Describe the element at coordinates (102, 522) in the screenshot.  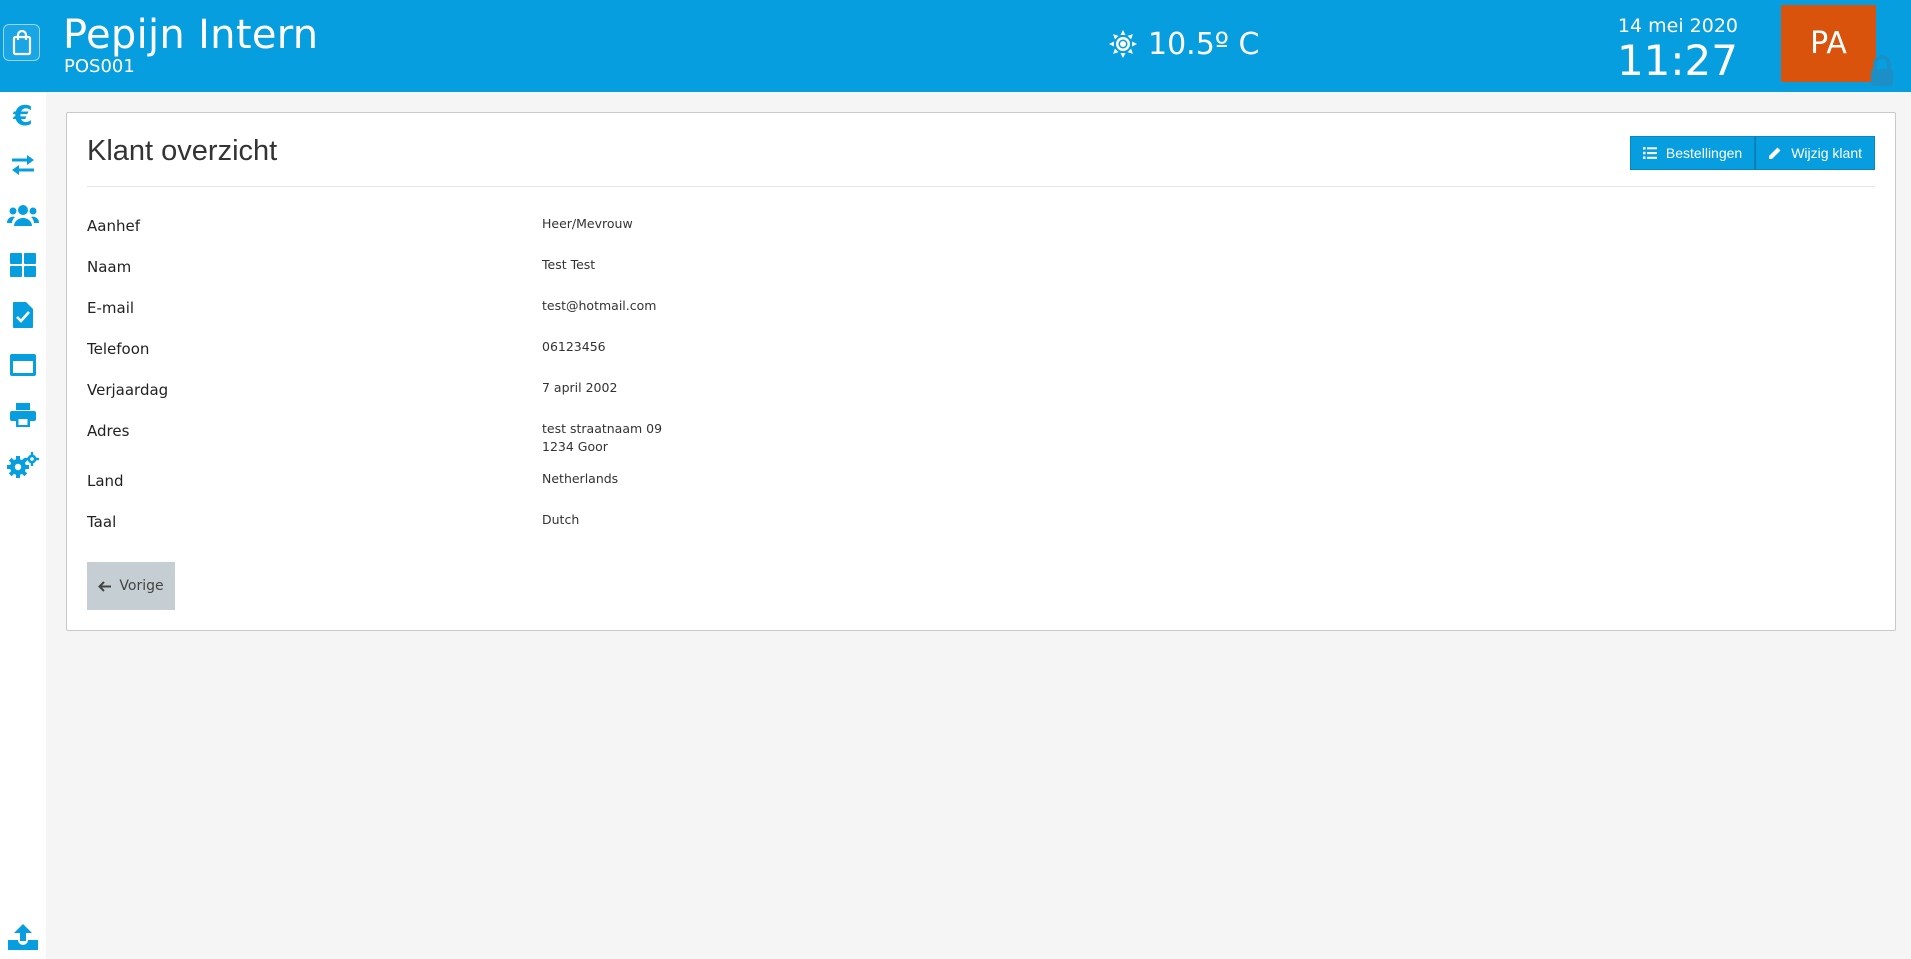
I see `field-label: Taal` at that location.